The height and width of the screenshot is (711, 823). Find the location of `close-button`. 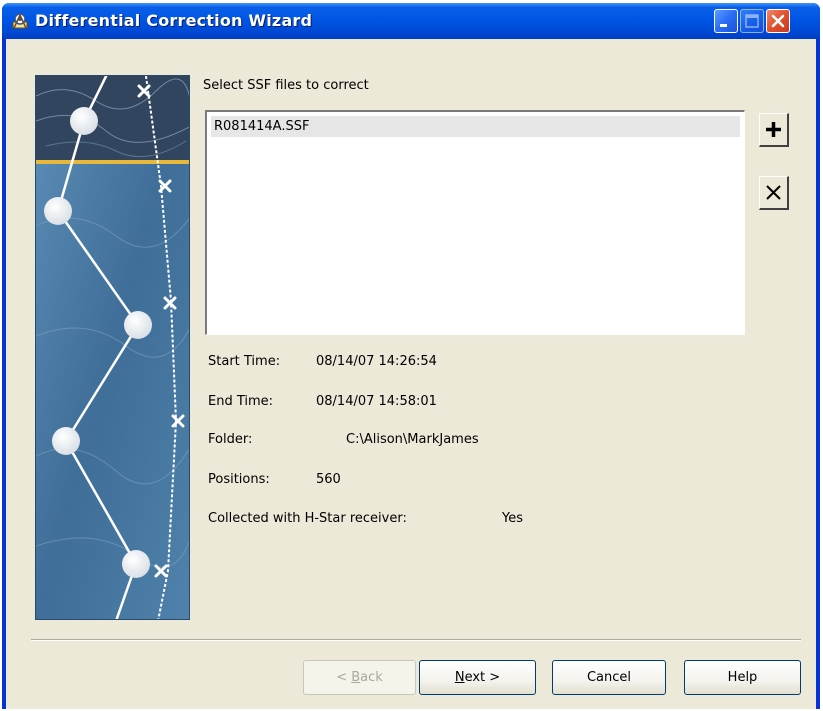

close-button is located at coordinates (778, 21).